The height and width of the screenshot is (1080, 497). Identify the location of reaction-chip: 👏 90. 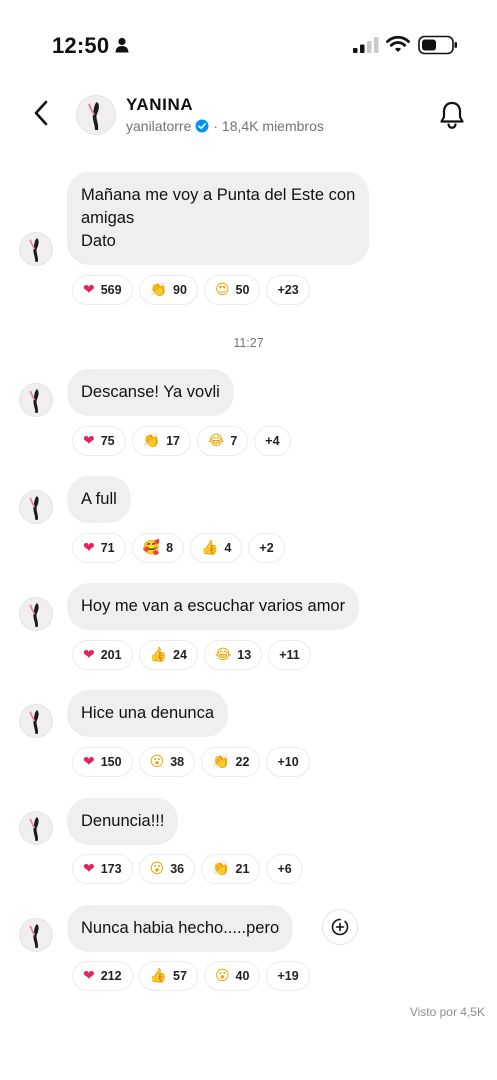
(168, 290).